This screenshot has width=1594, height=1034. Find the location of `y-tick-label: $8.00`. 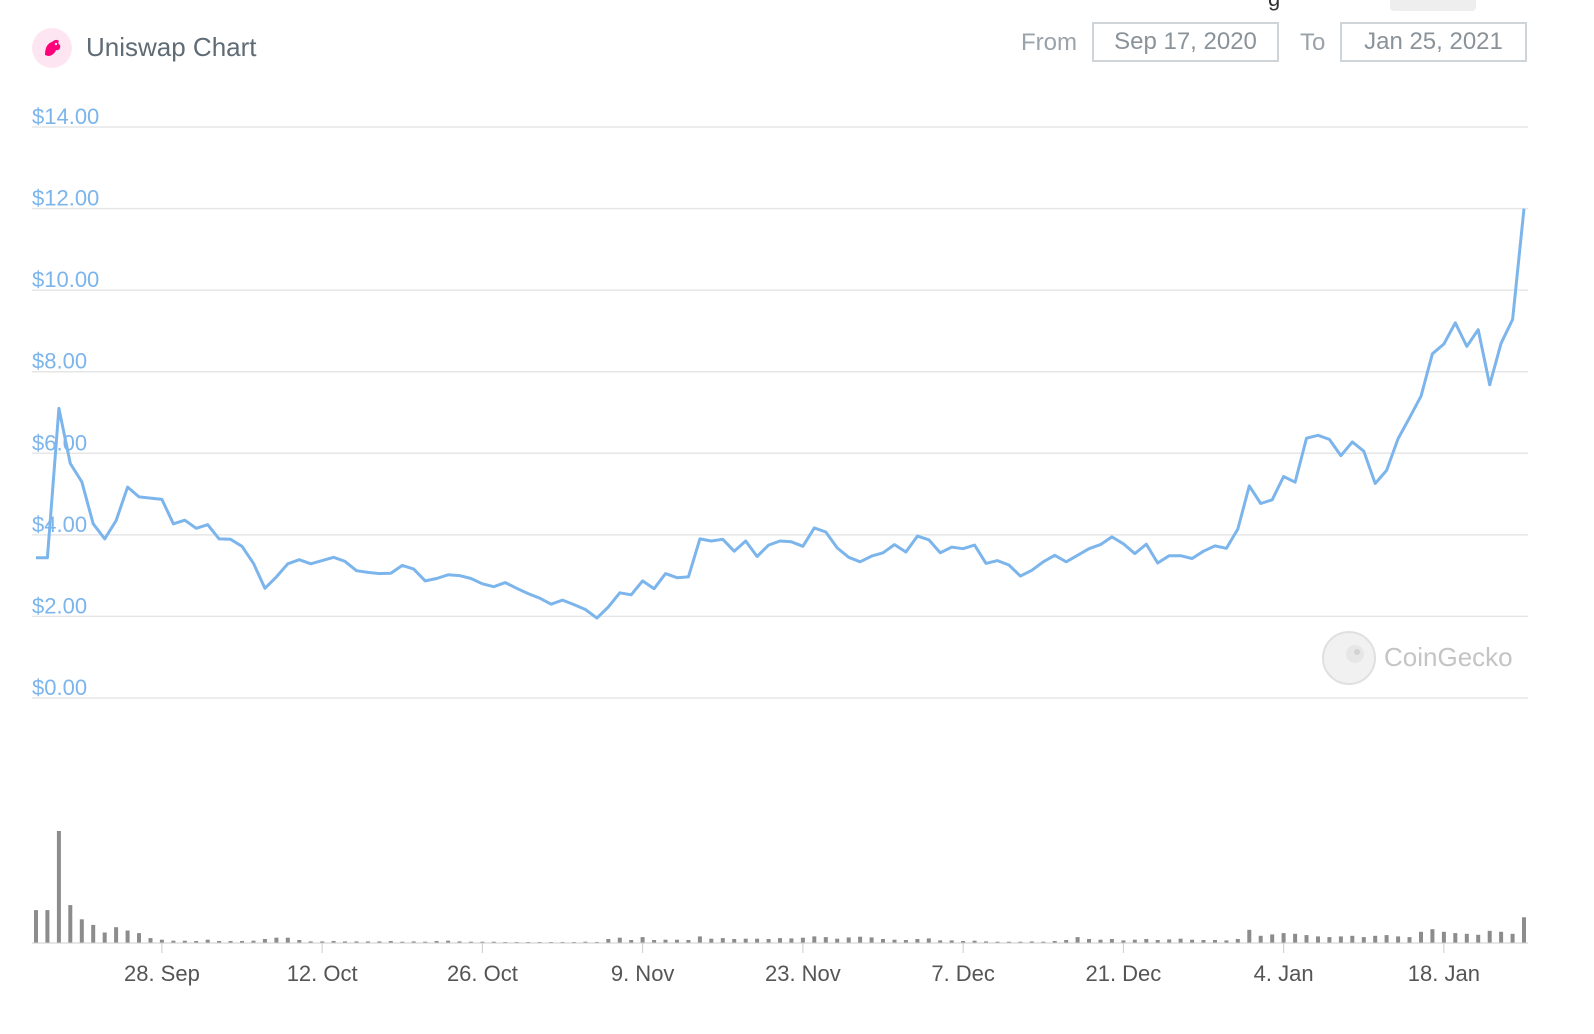

y-tick-label: $8.00 is located at coordinates (59, 361).